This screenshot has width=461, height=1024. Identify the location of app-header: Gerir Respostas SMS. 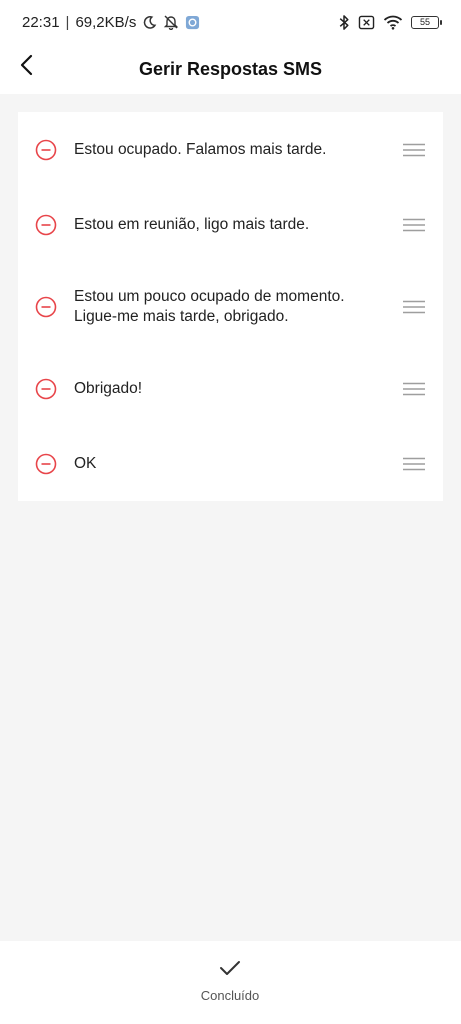
(230, 69).